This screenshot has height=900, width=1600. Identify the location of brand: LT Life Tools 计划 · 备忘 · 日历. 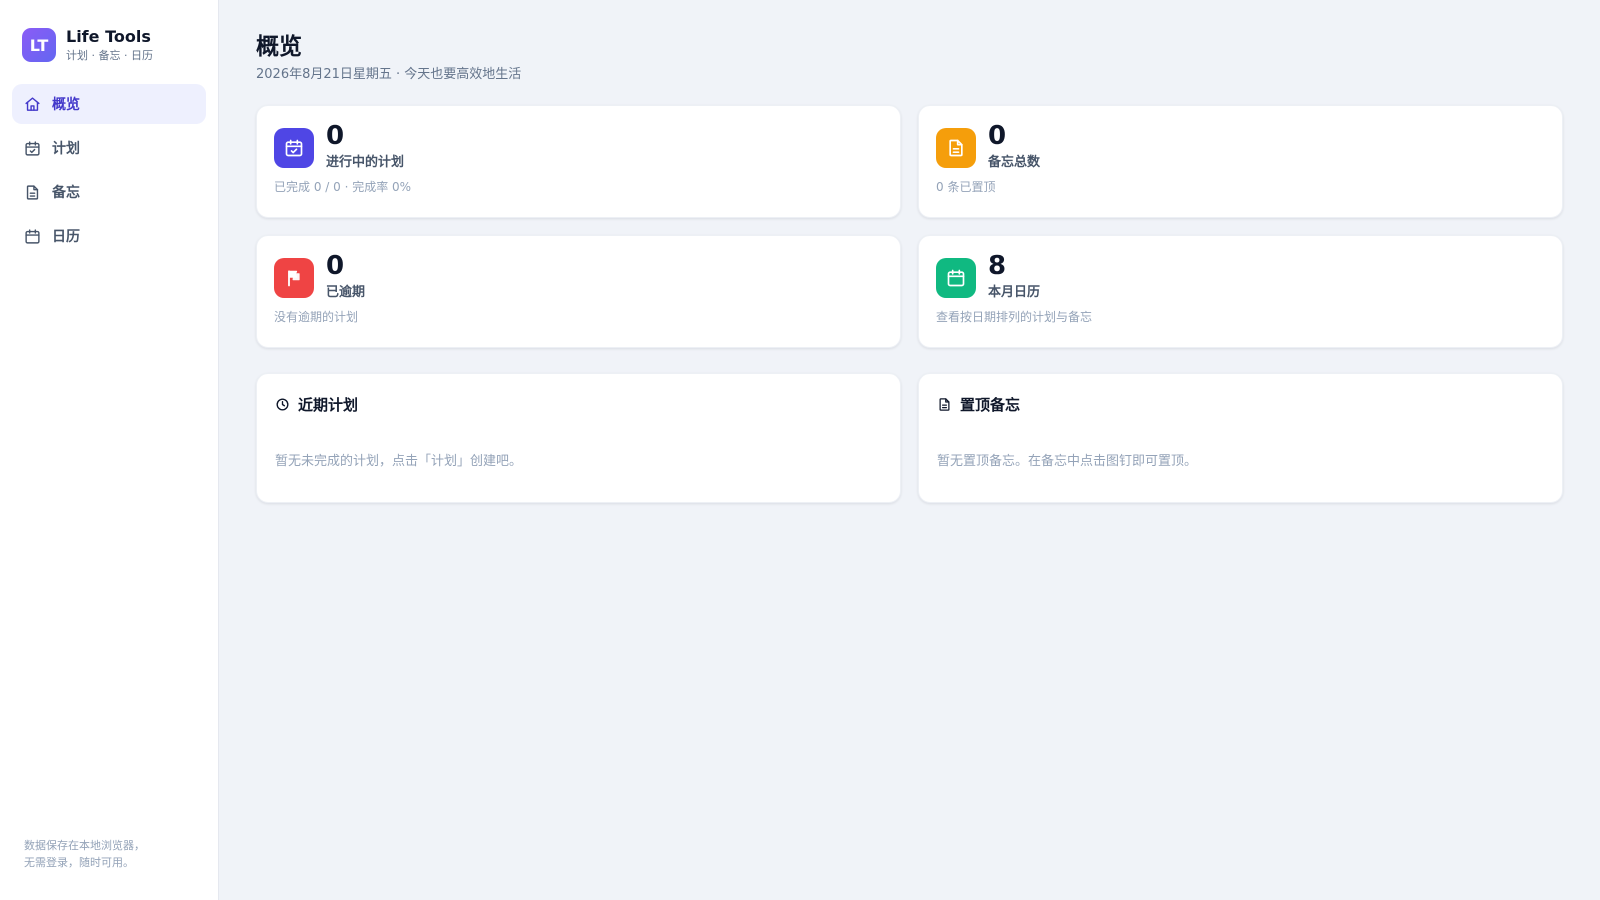
(109, 31).